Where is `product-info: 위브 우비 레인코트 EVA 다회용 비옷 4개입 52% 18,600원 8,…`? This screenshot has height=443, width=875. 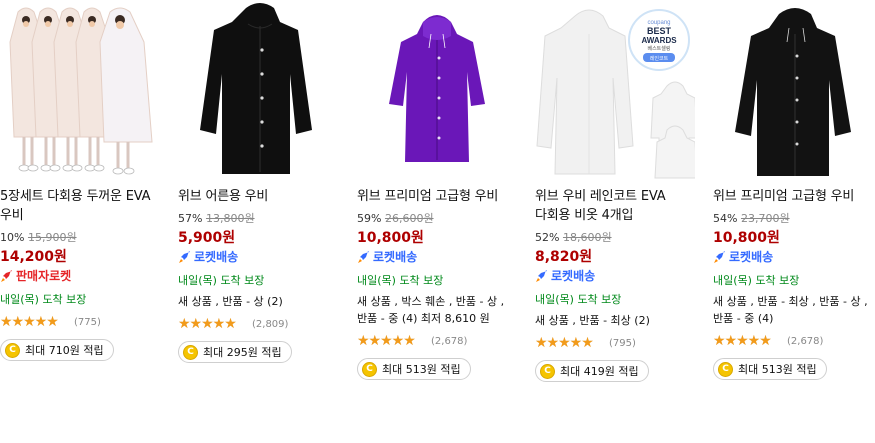
product-info: 위브 우비 레인코트 EVA 다회용 비옷 4개입 52% 18,600원 8,… is located at coordinates (615, 284).